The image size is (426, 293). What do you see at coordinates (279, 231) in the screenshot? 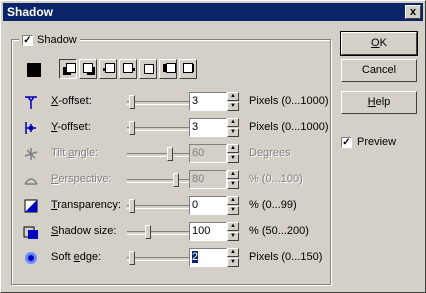
I see `shadowsize-unit: % (50...200)` at bounding box center [279, 231].